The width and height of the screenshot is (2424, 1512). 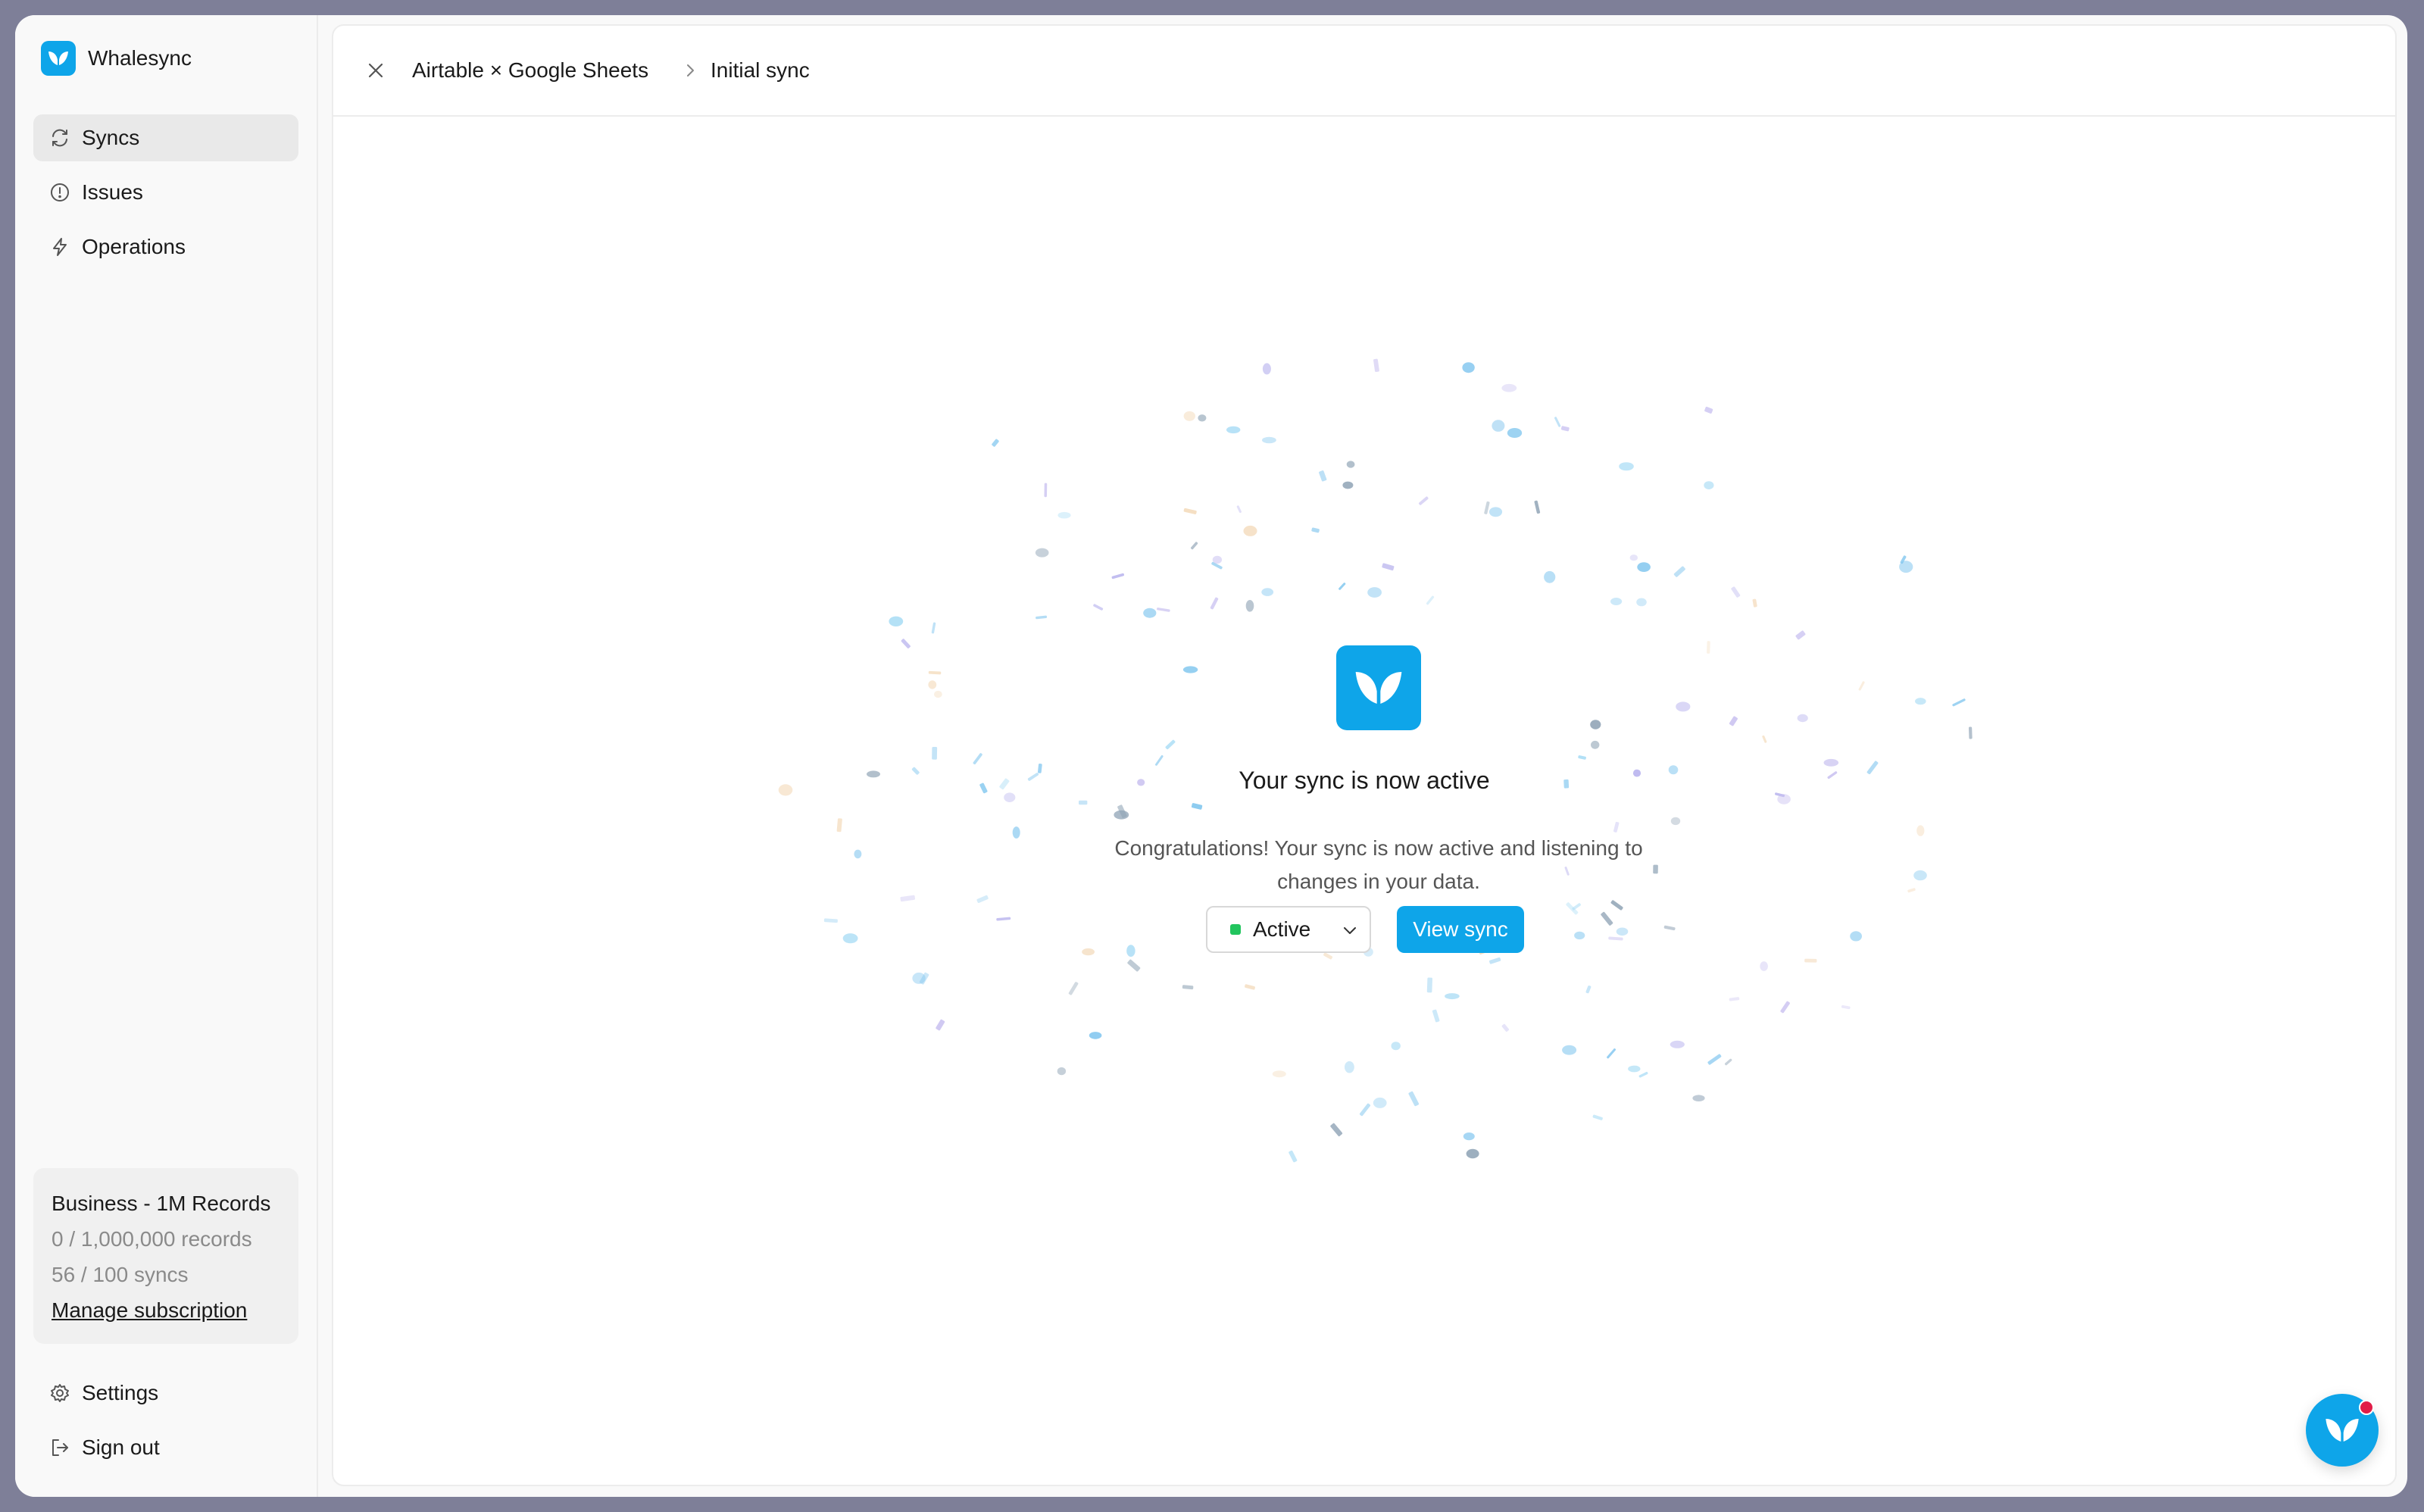 I want to click on sidebar-item-label: Operations, so click(x=134, y=246).